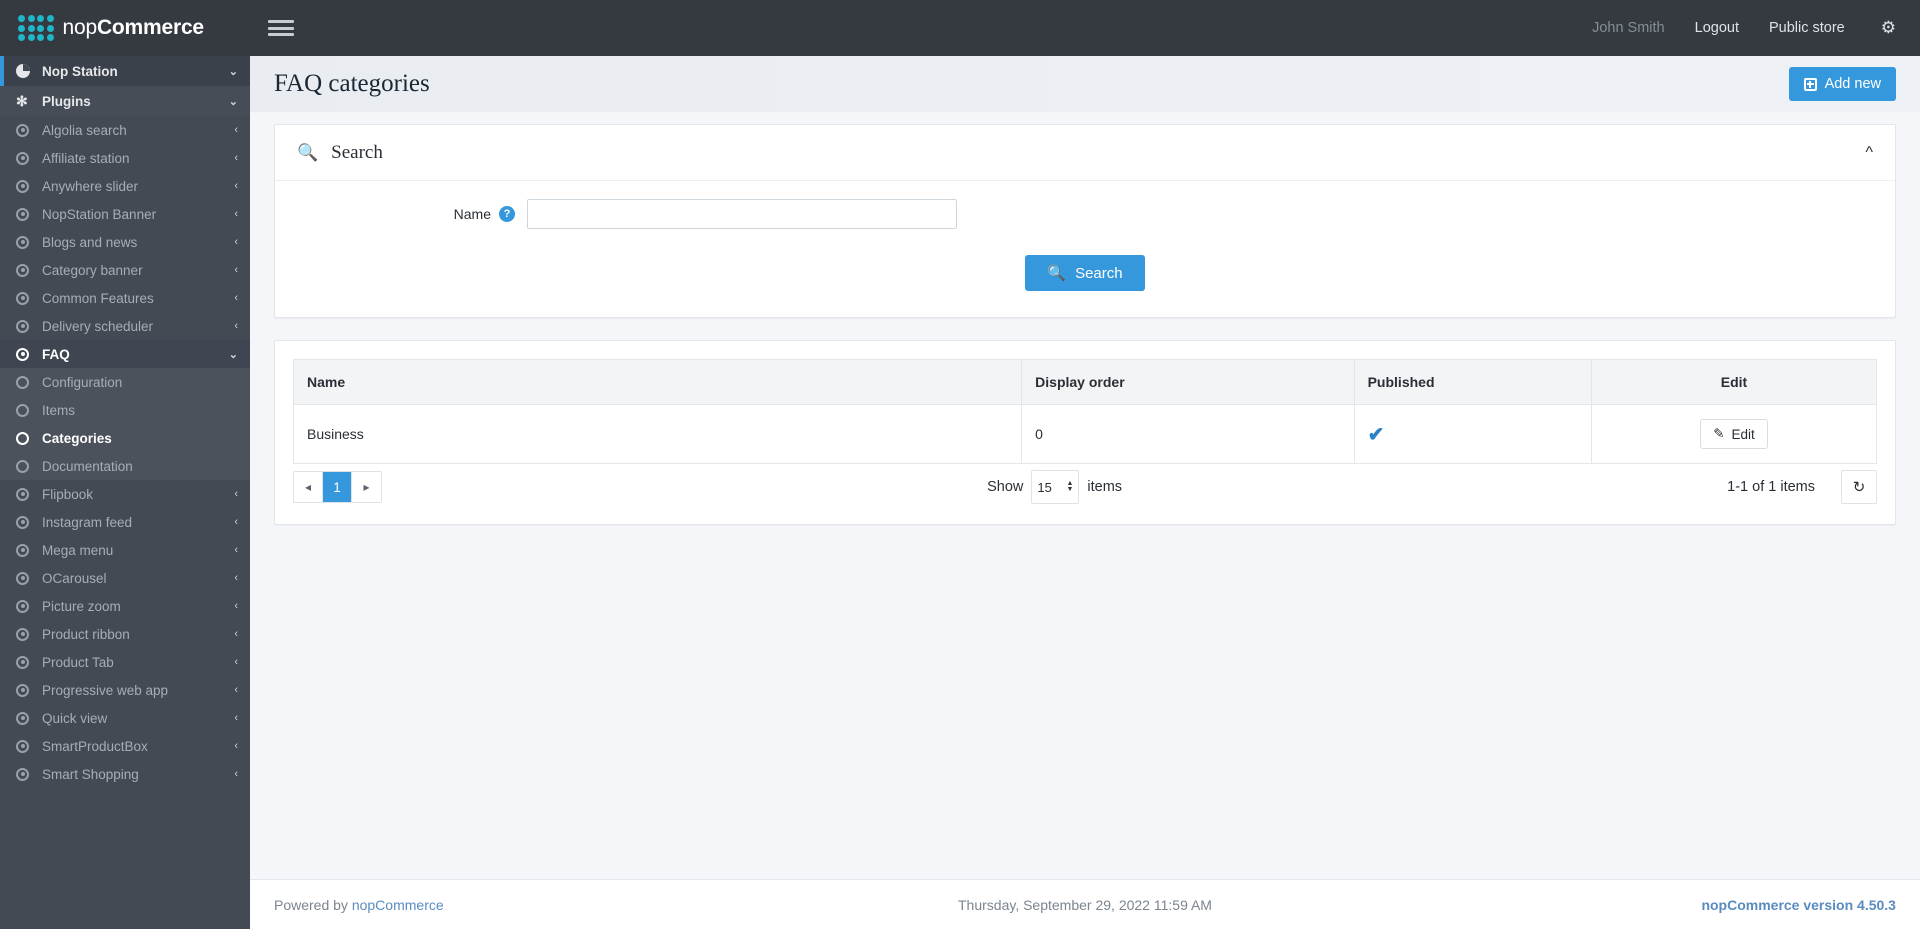 The width and height of the screenshot is (1920, 929). I want to click on sidebar-item-label: Nop Station, so click(80, 71).